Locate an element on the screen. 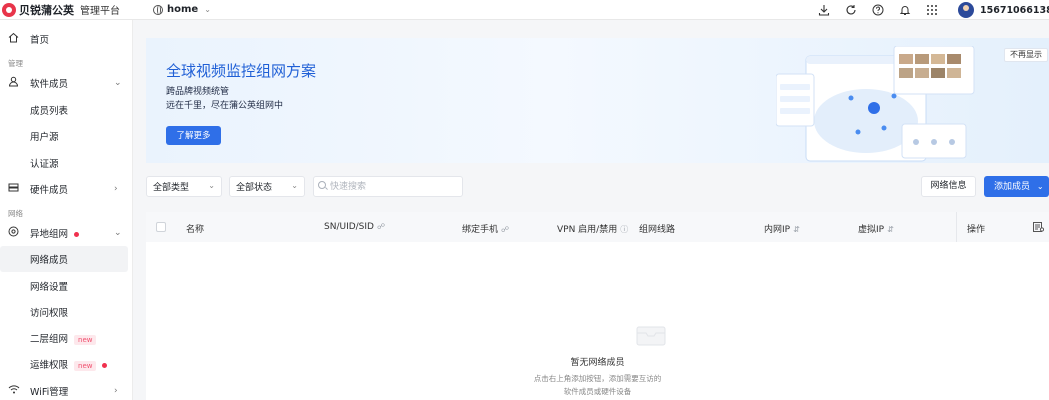 The height and width of the screenshot is (400, 1049). brand: 贝锐蒲公英 管理平台 is located at coordinates (66, 10).